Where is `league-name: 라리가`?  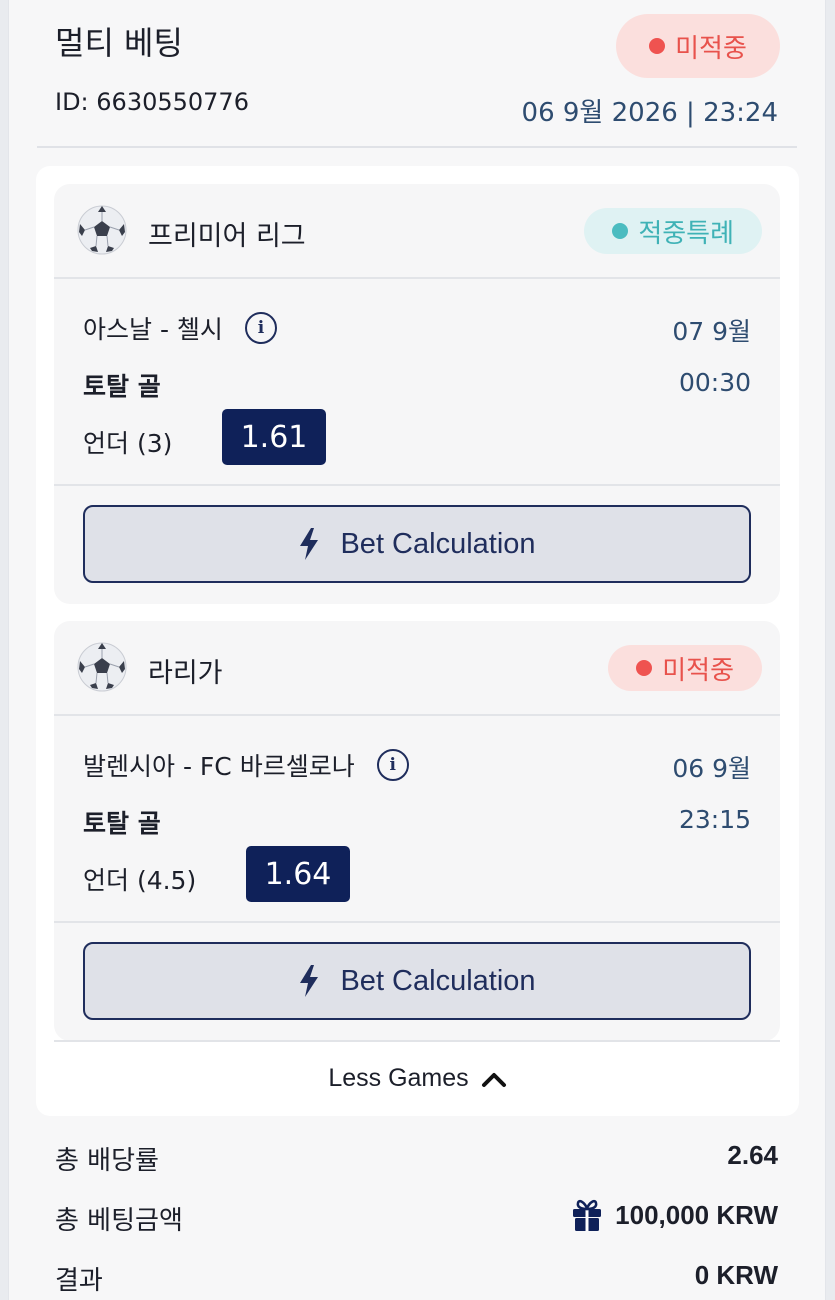 league-name: 라리가 is located at coordinates (185, 673).